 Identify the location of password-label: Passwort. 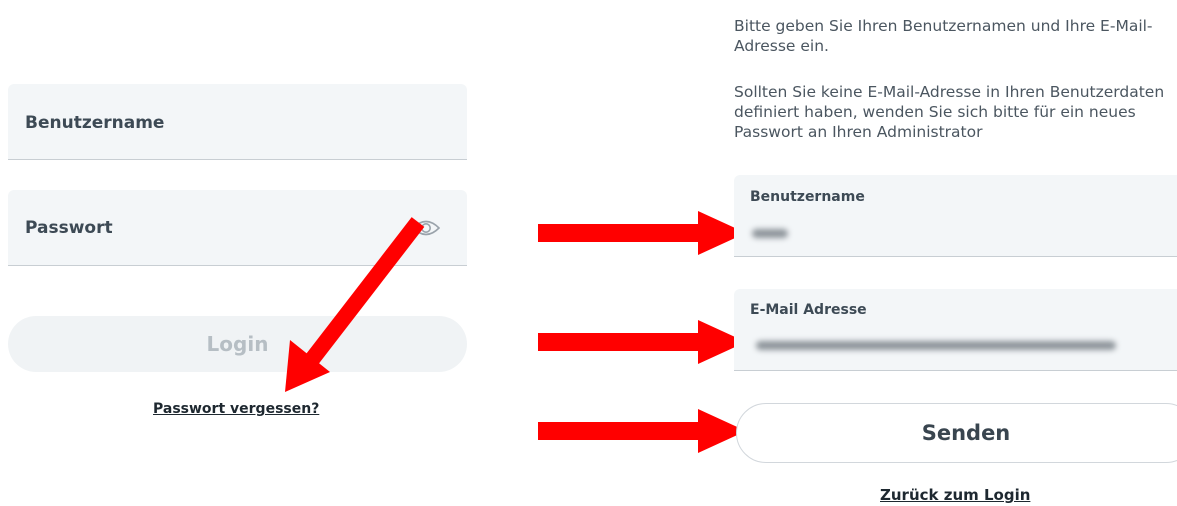
(69, 228).